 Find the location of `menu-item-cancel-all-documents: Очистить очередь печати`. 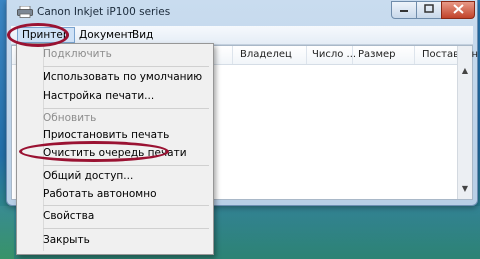

menu-item-cancel-all-documents: Очистить очередь печати is located at coordinates (115, 153).